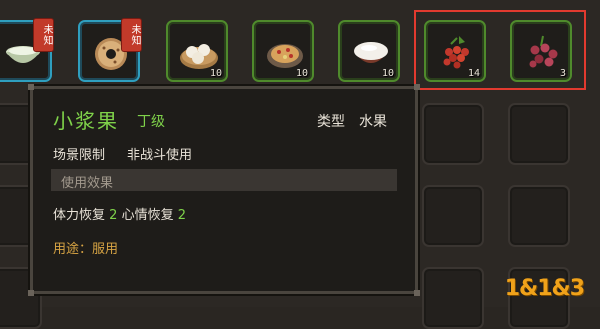  What do you see at coordinates (373, 122) in the screenshot?
I see `item-type-value: 水果` at bounding box center [373, 122].